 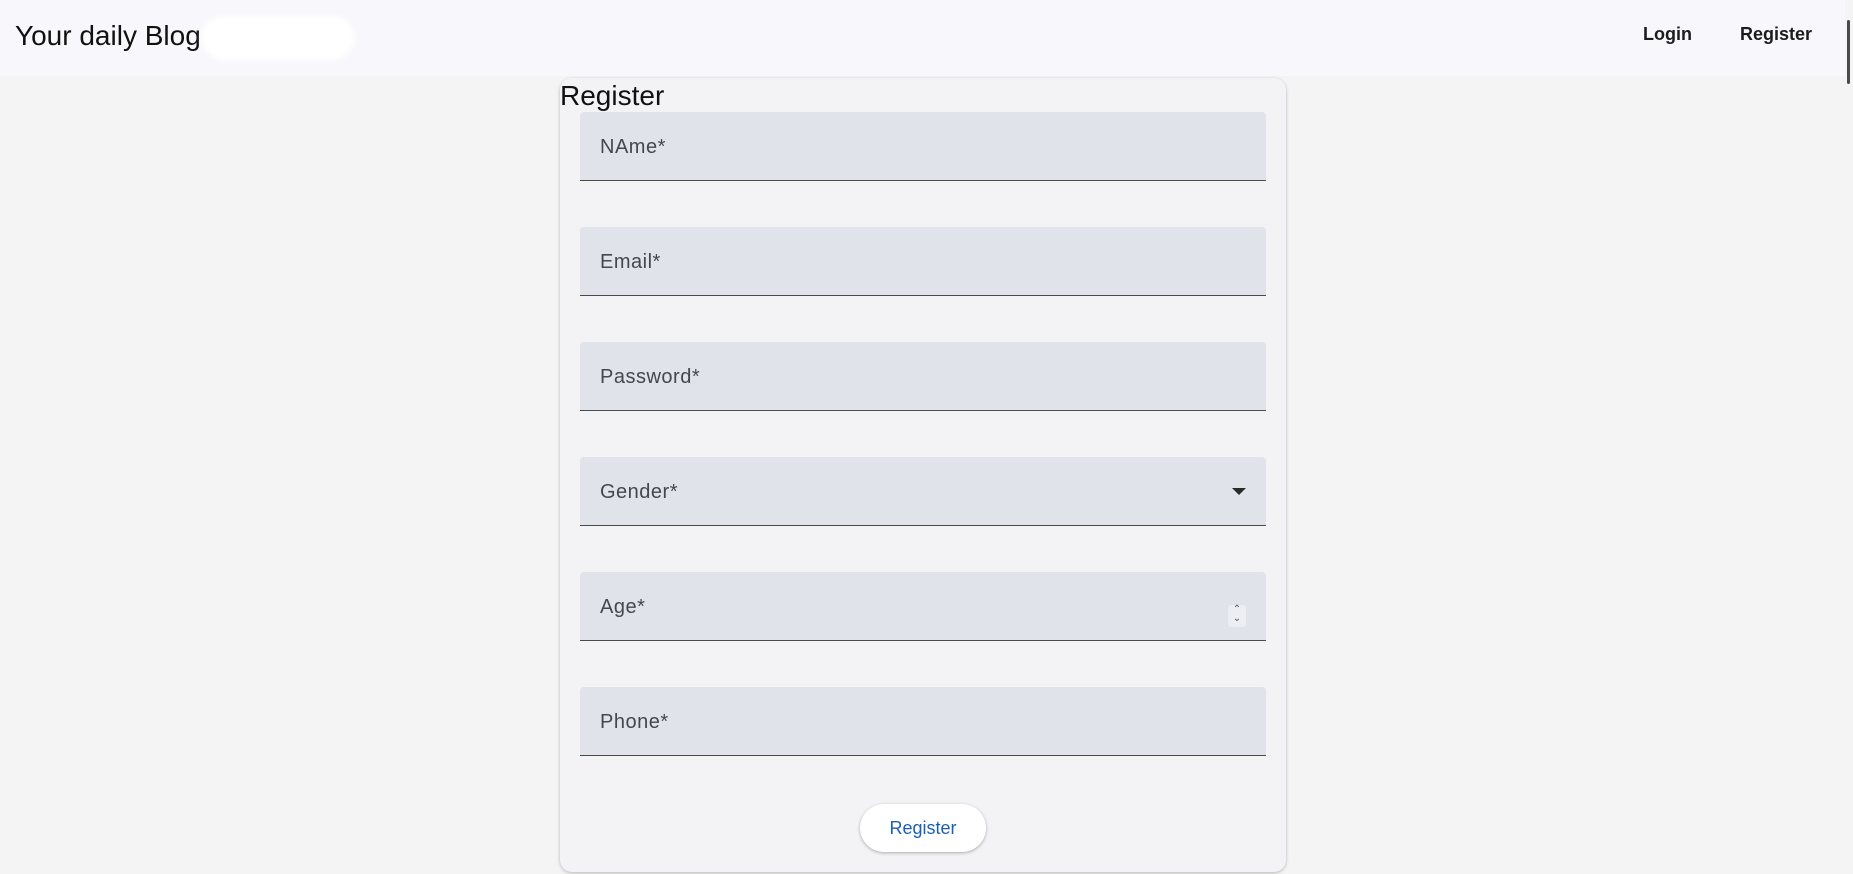 I want to click on nav-register-button: Register, so click(x=1776, y=34).